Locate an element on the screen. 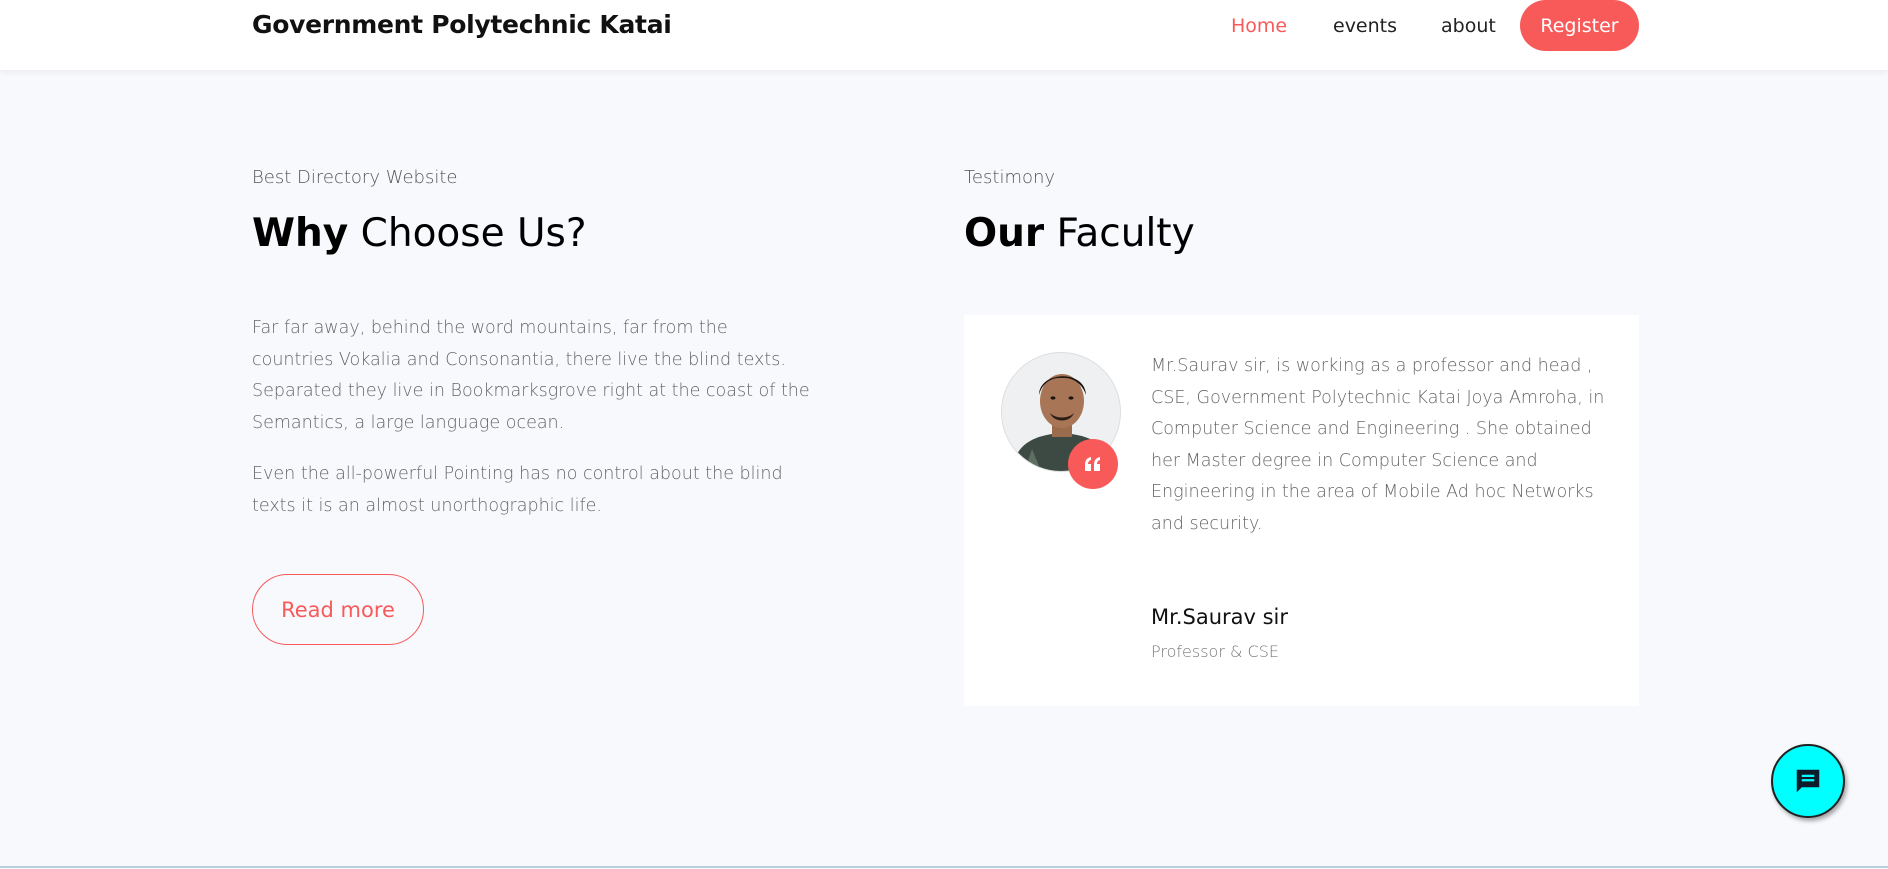  quote-icon is located at coordinates (1093, 464).